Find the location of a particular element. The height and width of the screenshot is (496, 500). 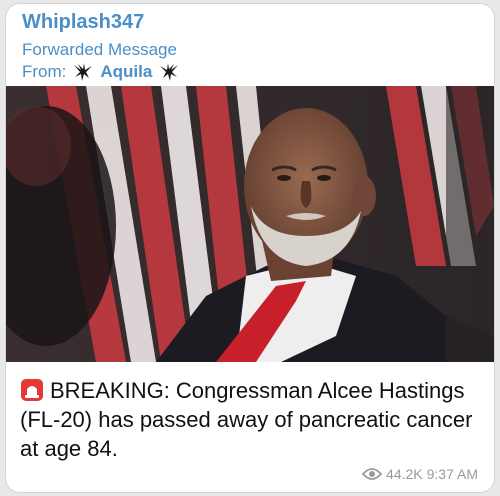

forwarded-from-row: From: Aquila is located at coordinates (252, 72).